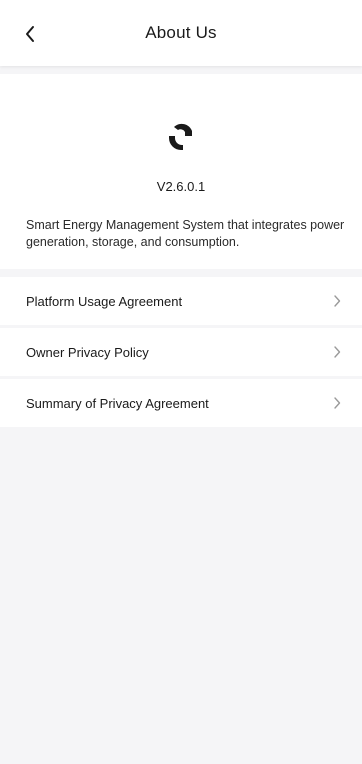  I want to click on menu-item-label: Platform Usage Agreement, so click(104, 301).